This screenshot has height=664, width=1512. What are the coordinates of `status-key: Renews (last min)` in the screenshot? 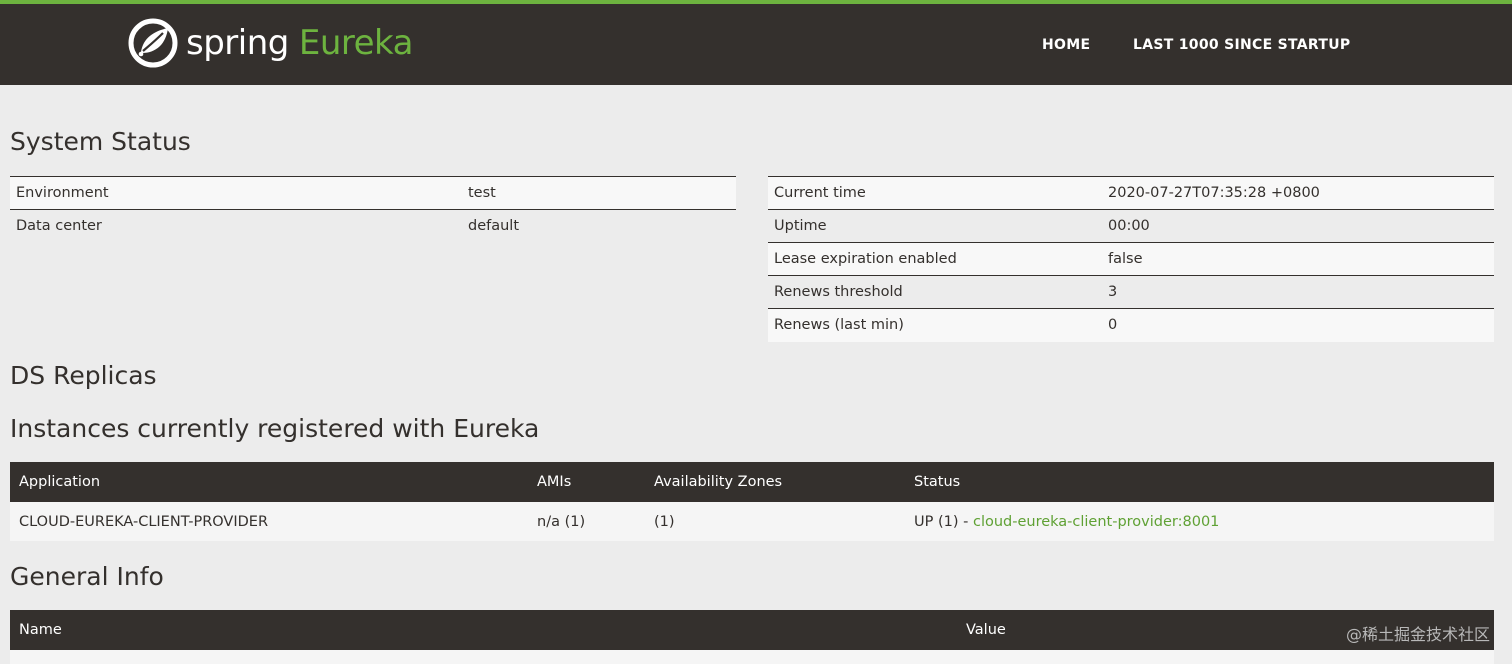 It's located at (935, 325).